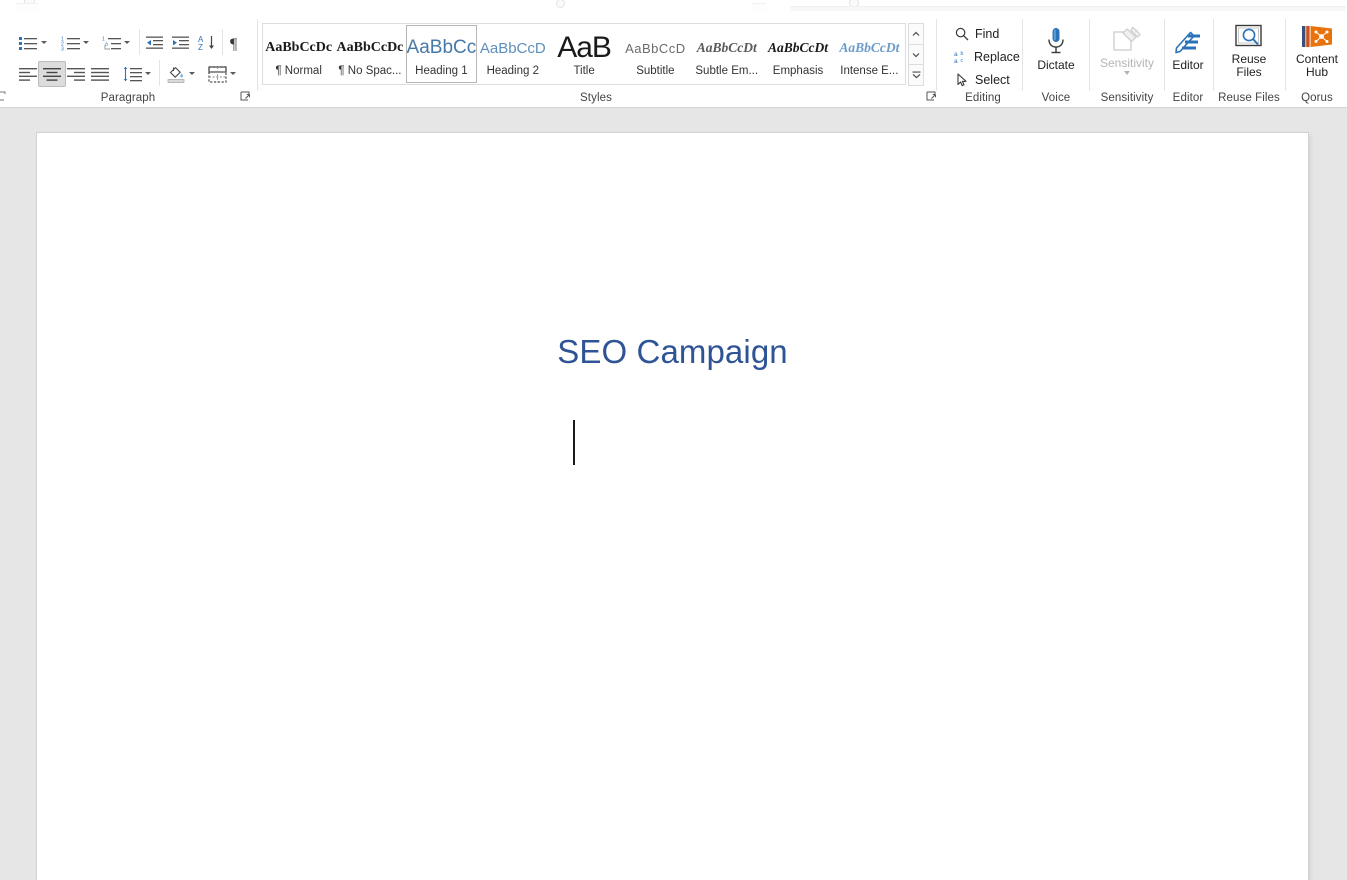 The image size is (1347, 880). Describe the element at coordinates (62, 48) in the screenshot. I see `svg-text: 3` at that location.